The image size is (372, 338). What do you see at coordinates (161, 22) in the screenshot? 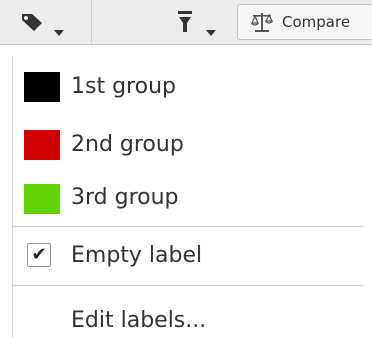
I see `filter-dropdown` at bounding box center [161, 22].